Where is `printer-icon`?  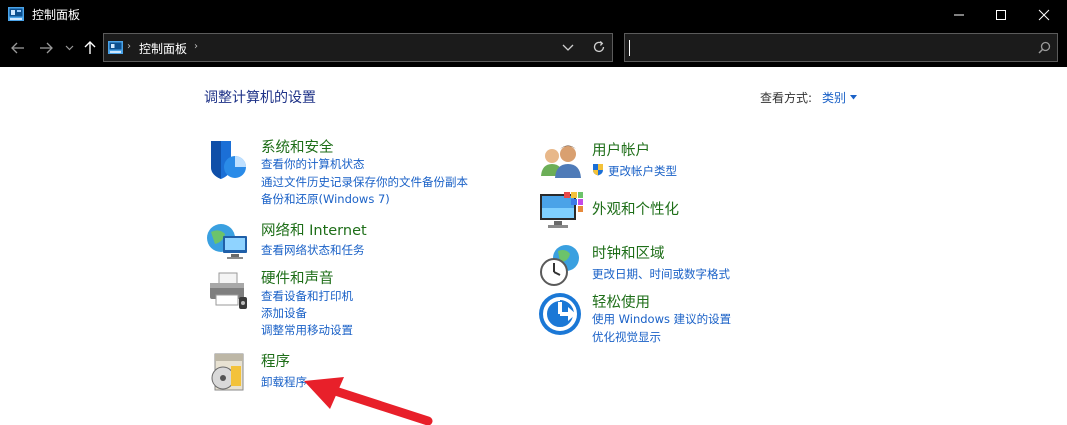 printer-icon is located at coordinates (228, 290).